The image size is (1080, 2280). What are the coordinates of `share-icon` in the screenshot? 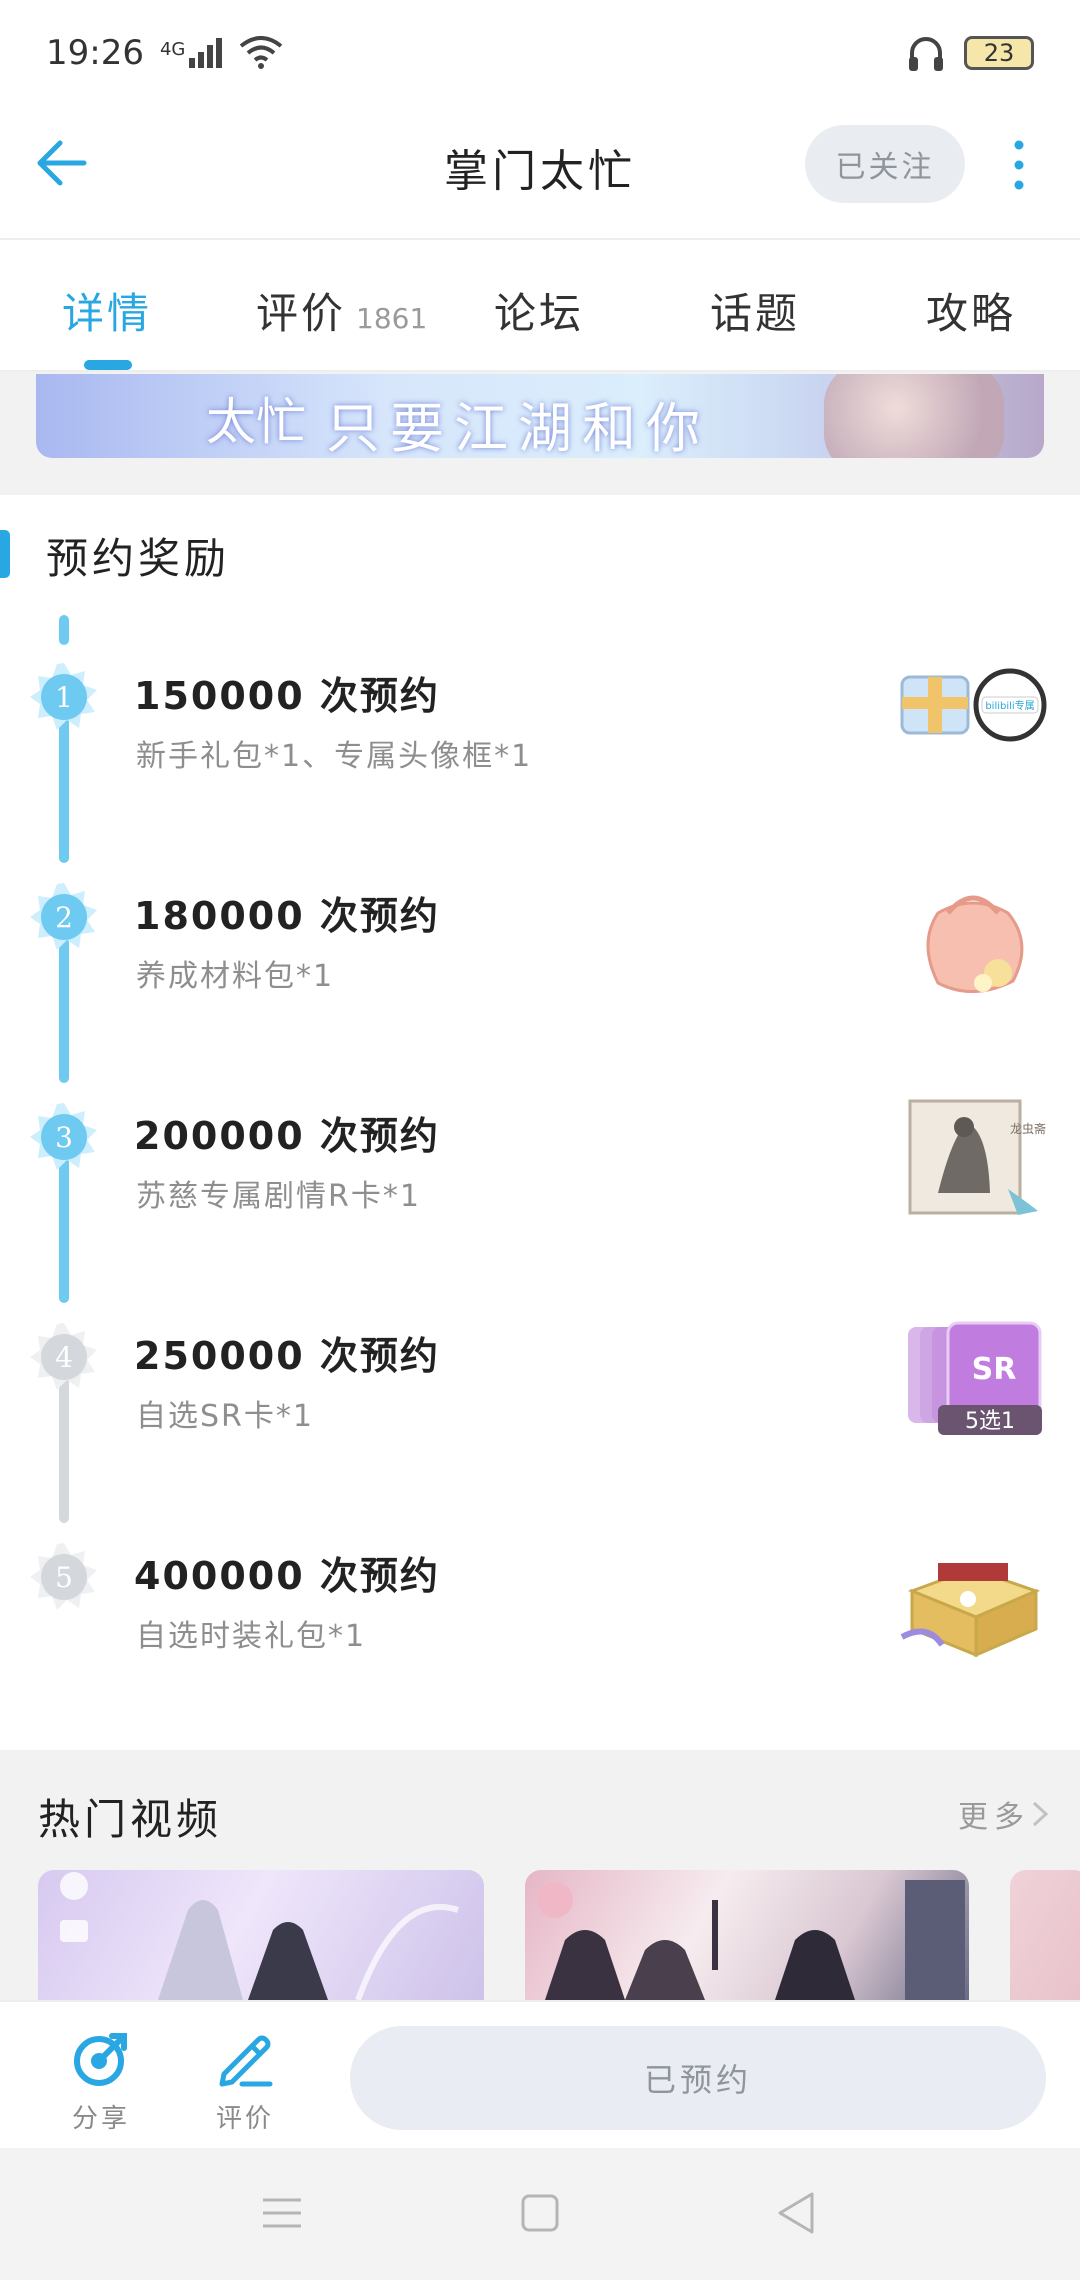 It's located at (100, 2059).